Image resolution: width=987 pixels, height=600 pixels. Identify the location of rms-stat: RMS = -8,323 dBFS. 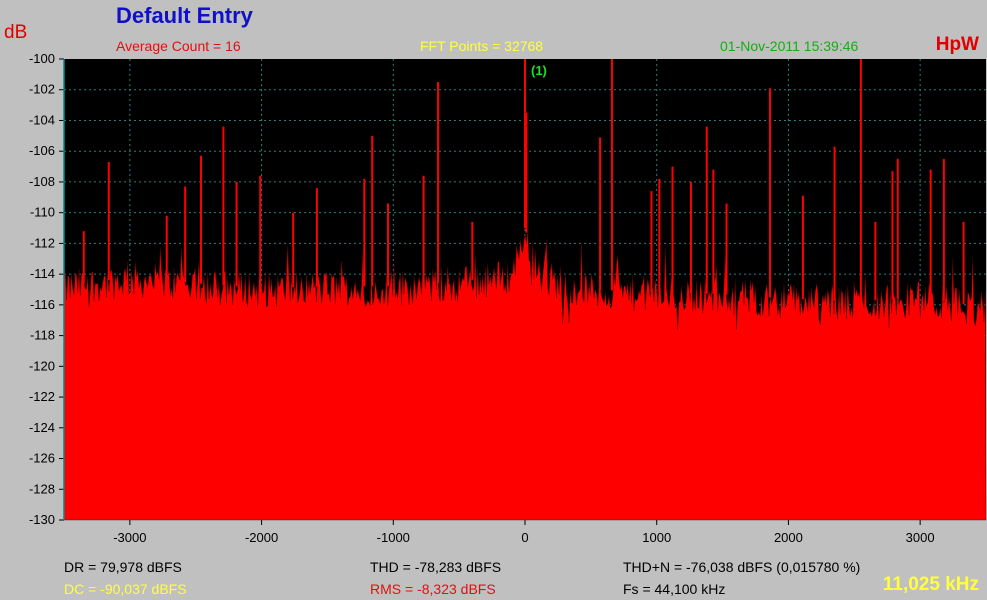
(433, 589).